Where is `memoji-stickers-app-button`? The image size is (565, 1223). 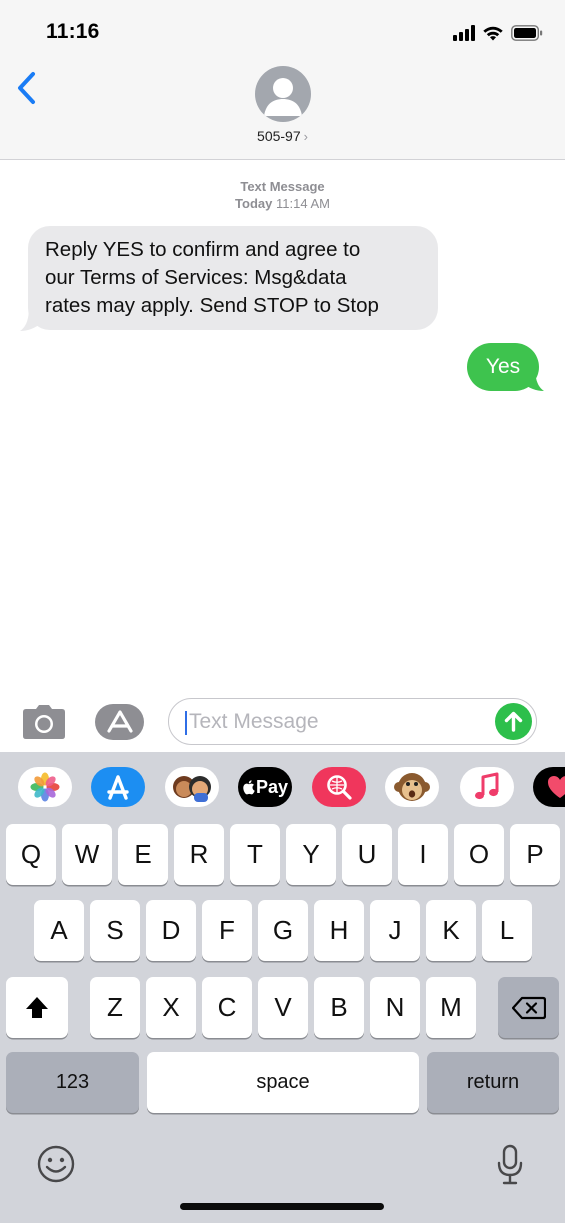
memoji-stickers-app-button is located at coordinates (192, 787).